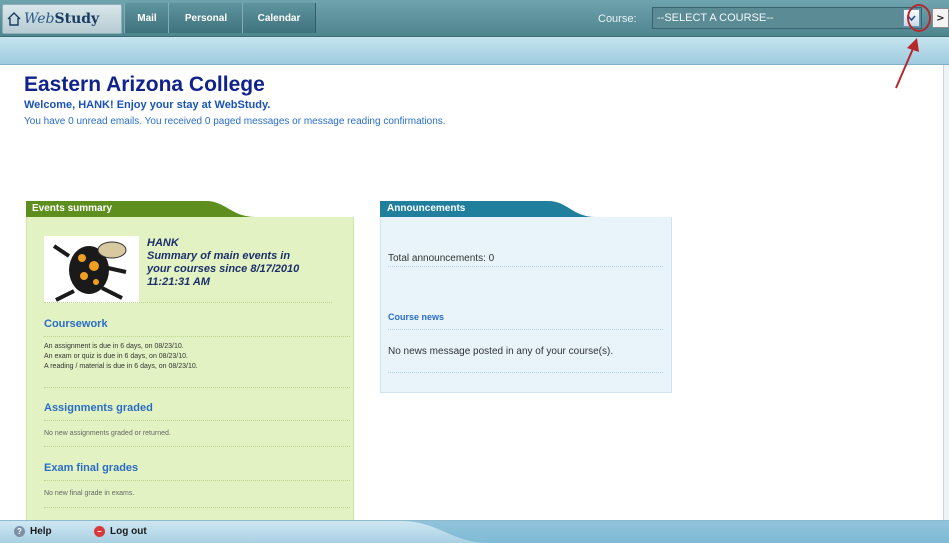 The width and height of the screenshot is (949, 543). Describe the element at coordinates (33, 531) in the screenshot. I see `help-button: ? Help` at that location.